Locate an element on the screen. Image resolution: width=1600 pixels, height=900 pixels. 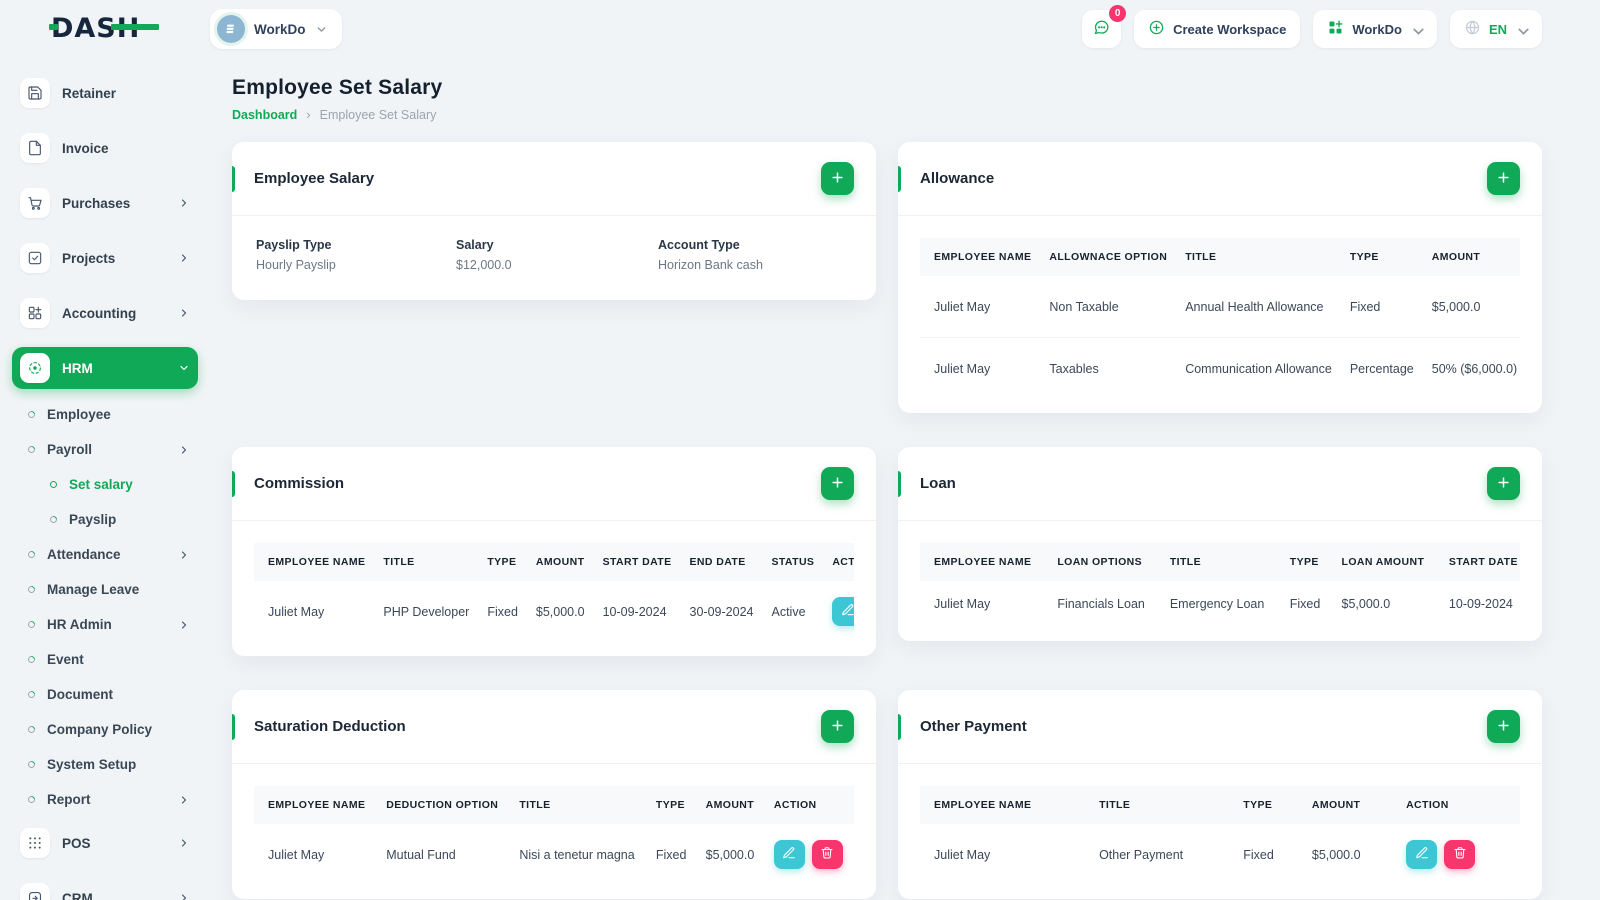
sidebar-item-invoice: Invoice is located at coordinates (105, 148).